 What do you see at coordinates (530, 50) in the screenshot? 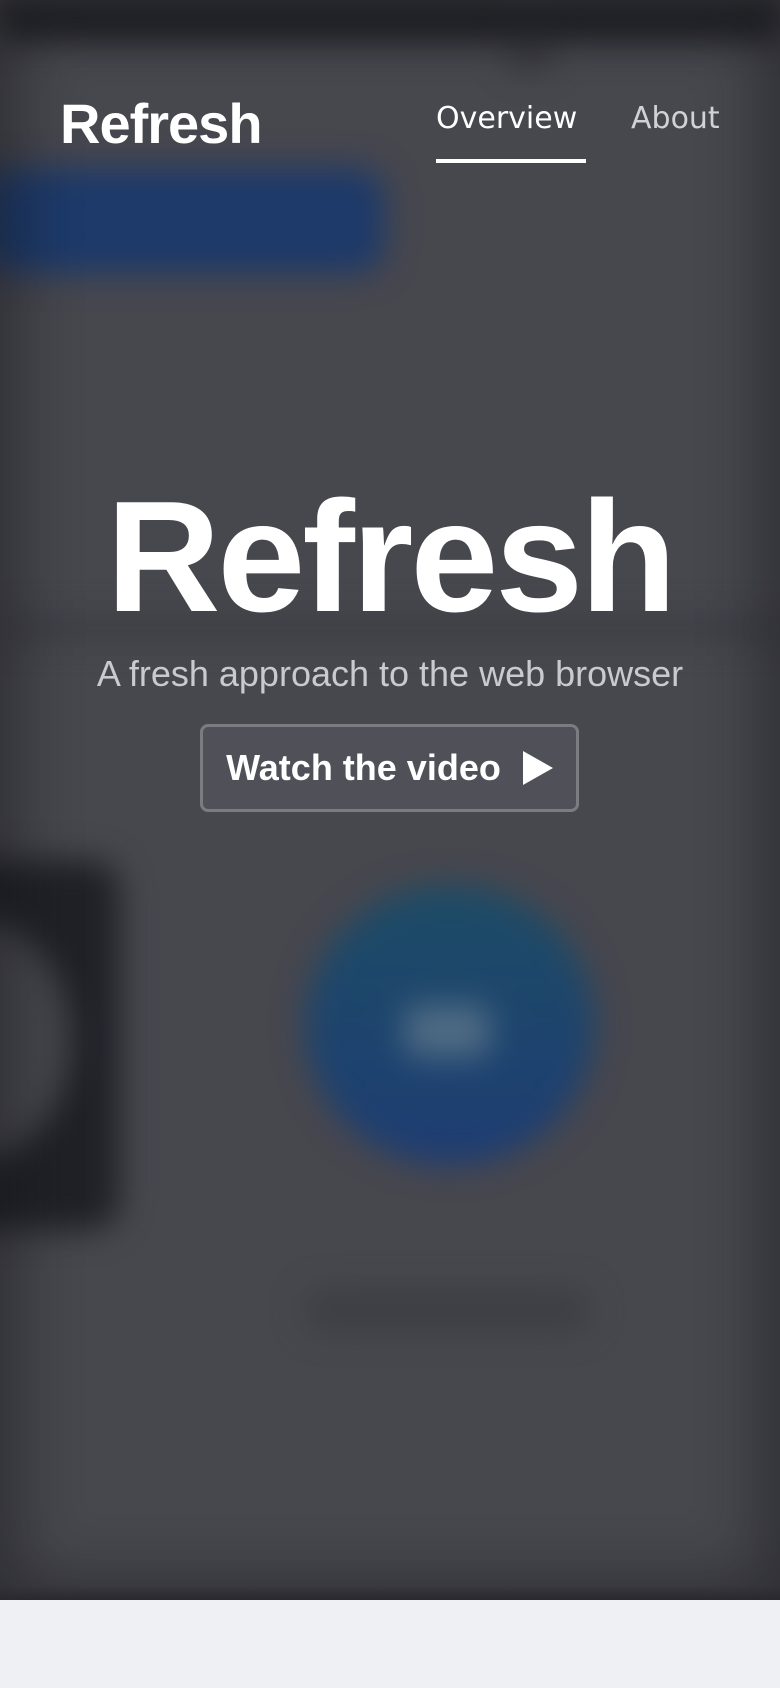
I see `background-dot` at bounding box center [530, 50].